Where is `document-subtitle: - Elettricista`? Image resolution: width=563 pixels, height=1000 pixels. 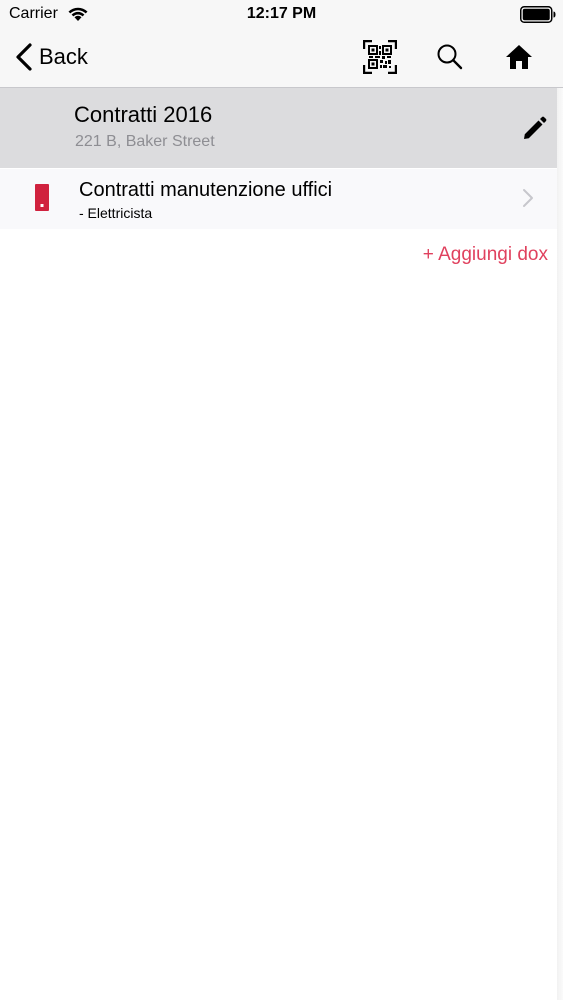 document-subtitle: - Elettricista is located at coordinates (116, 213).